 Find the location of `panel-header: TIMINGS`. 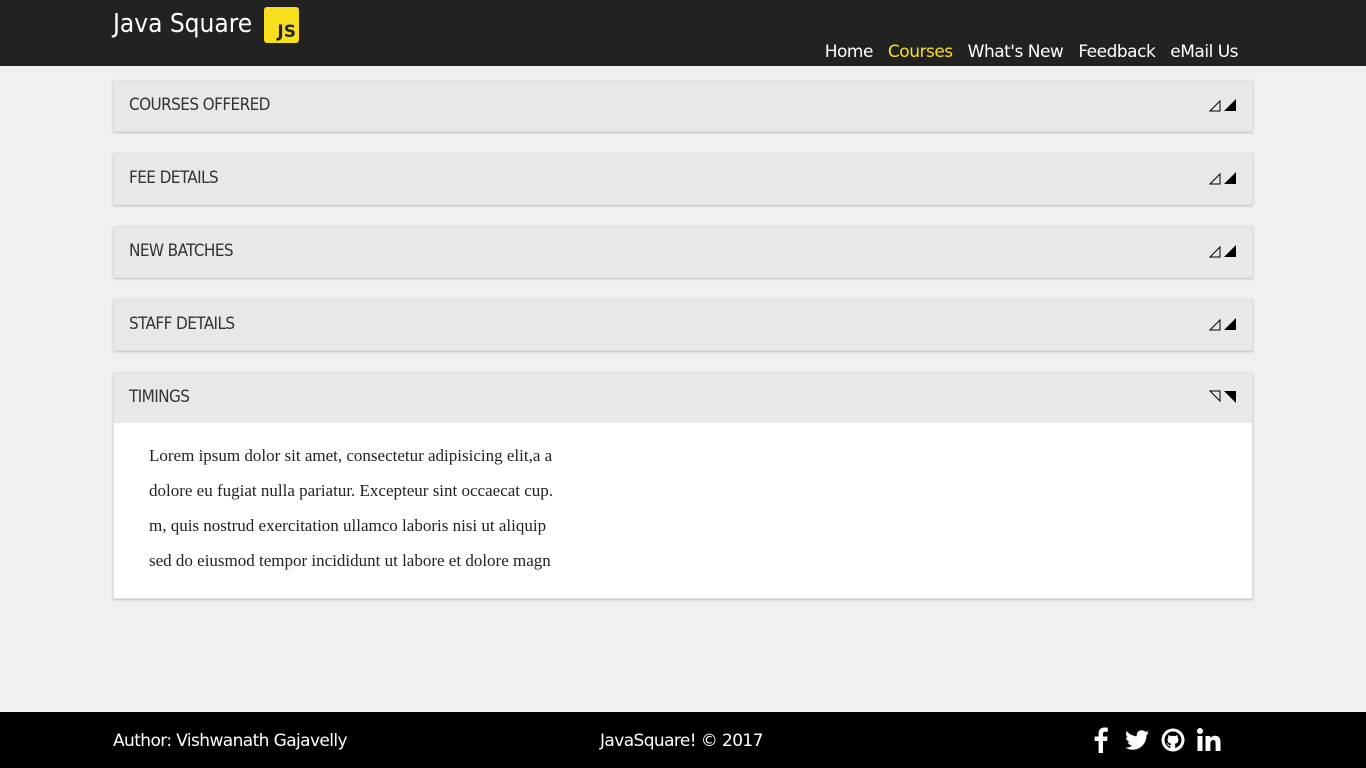

panel-header: TIMINGS is located at coordinates (683, 398).